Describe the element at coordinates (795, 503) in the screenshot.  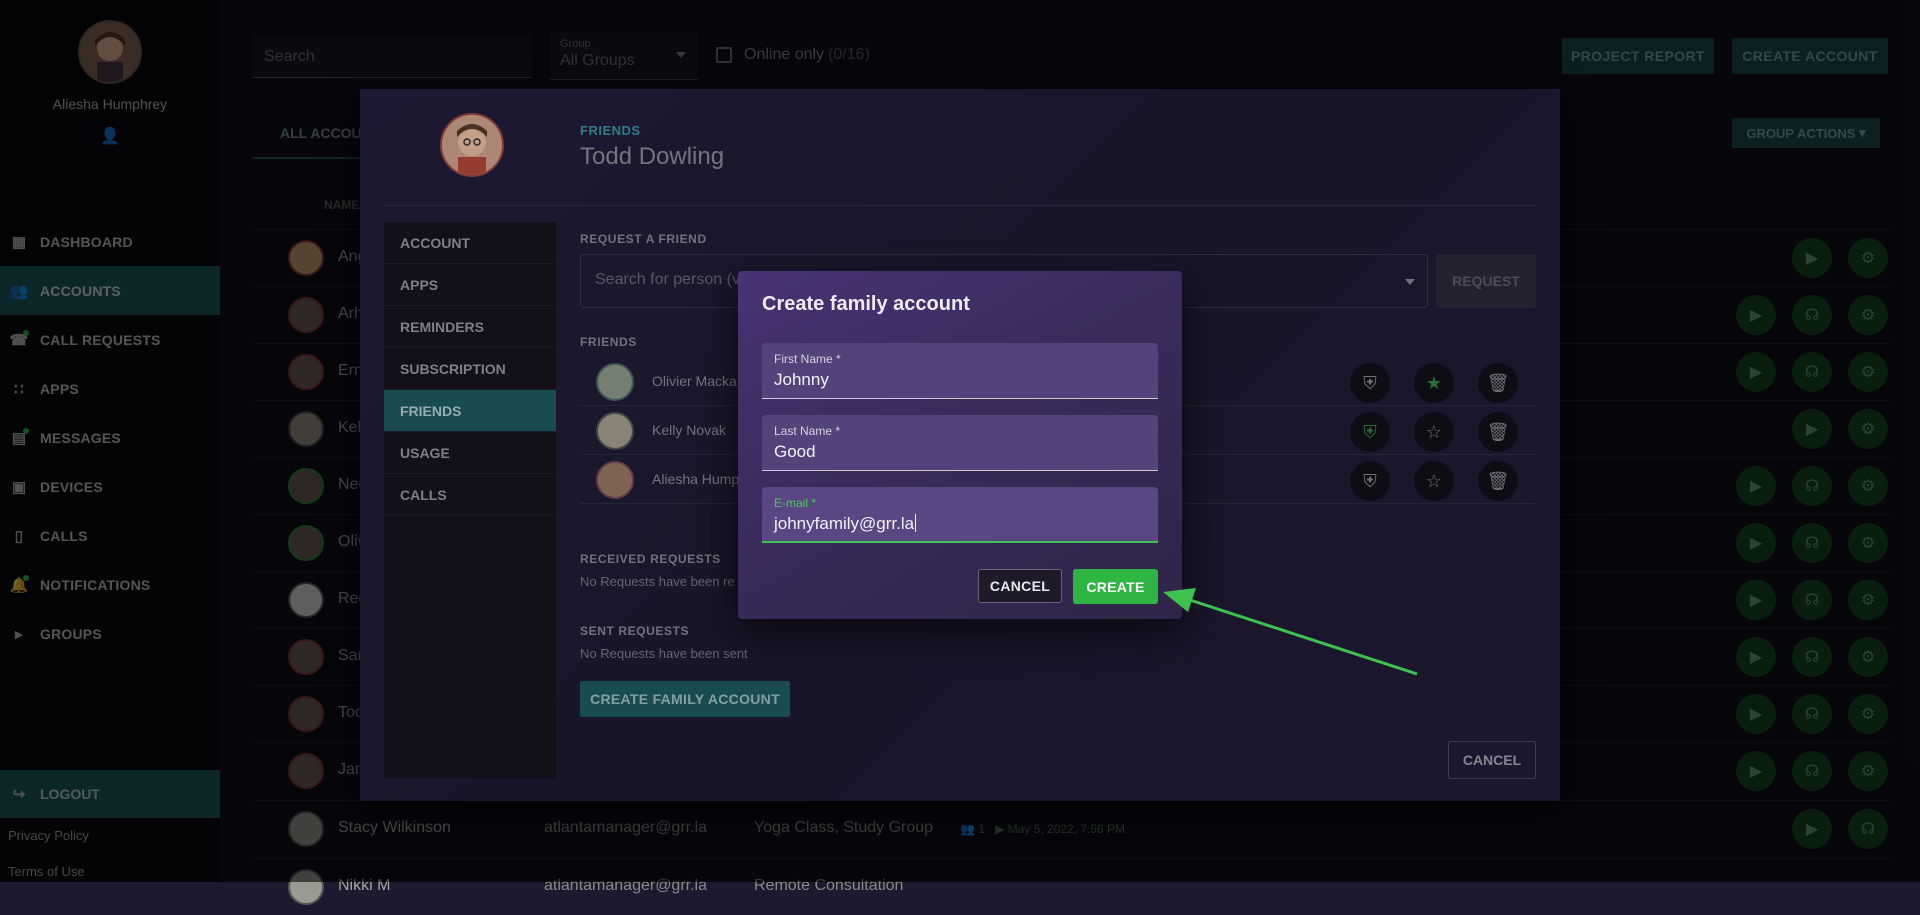
I see `email-label: E-mail *` at that location.